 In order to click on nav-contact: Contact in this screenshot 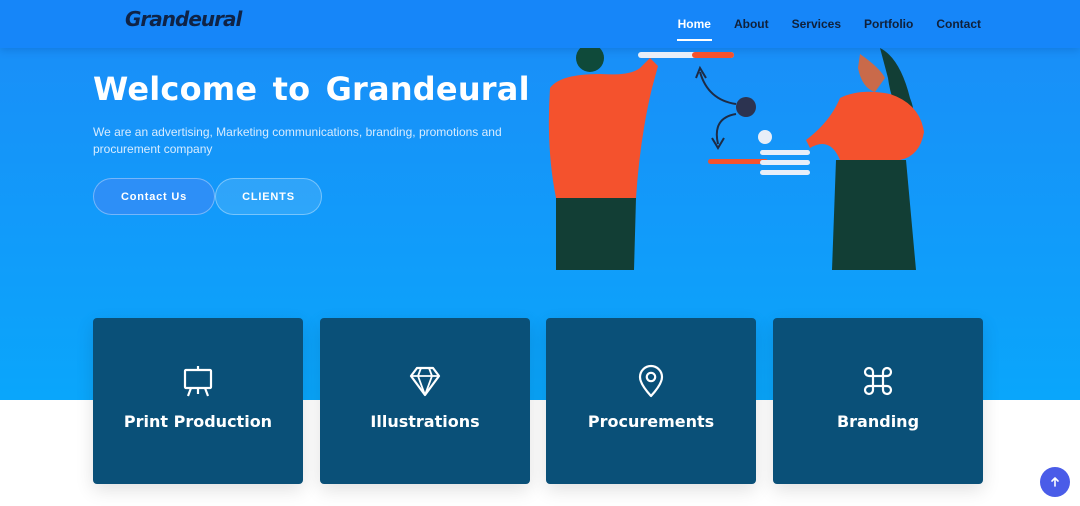, I will do `click(958, 27)`.